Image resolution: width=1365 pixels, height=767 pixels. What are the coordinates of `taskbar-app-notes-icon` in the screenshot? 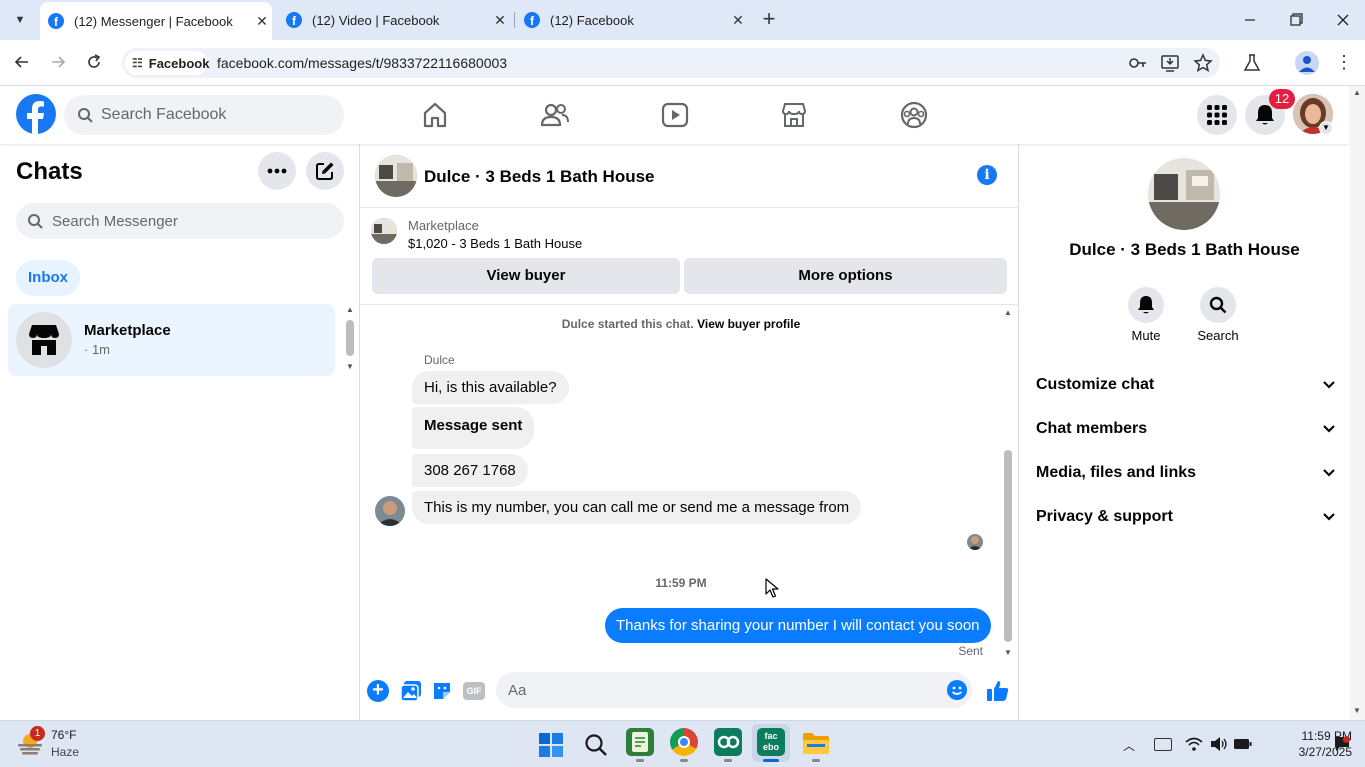 It's located at (640, 742).